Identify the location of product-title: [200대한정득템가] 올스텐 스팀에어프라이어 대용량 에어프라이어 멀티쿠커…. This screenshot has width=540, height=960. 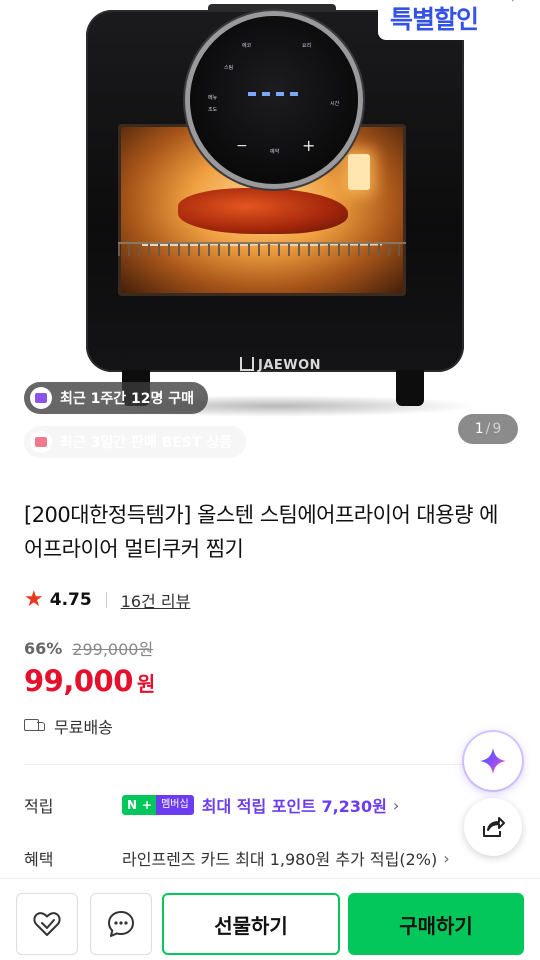
(261, 532).